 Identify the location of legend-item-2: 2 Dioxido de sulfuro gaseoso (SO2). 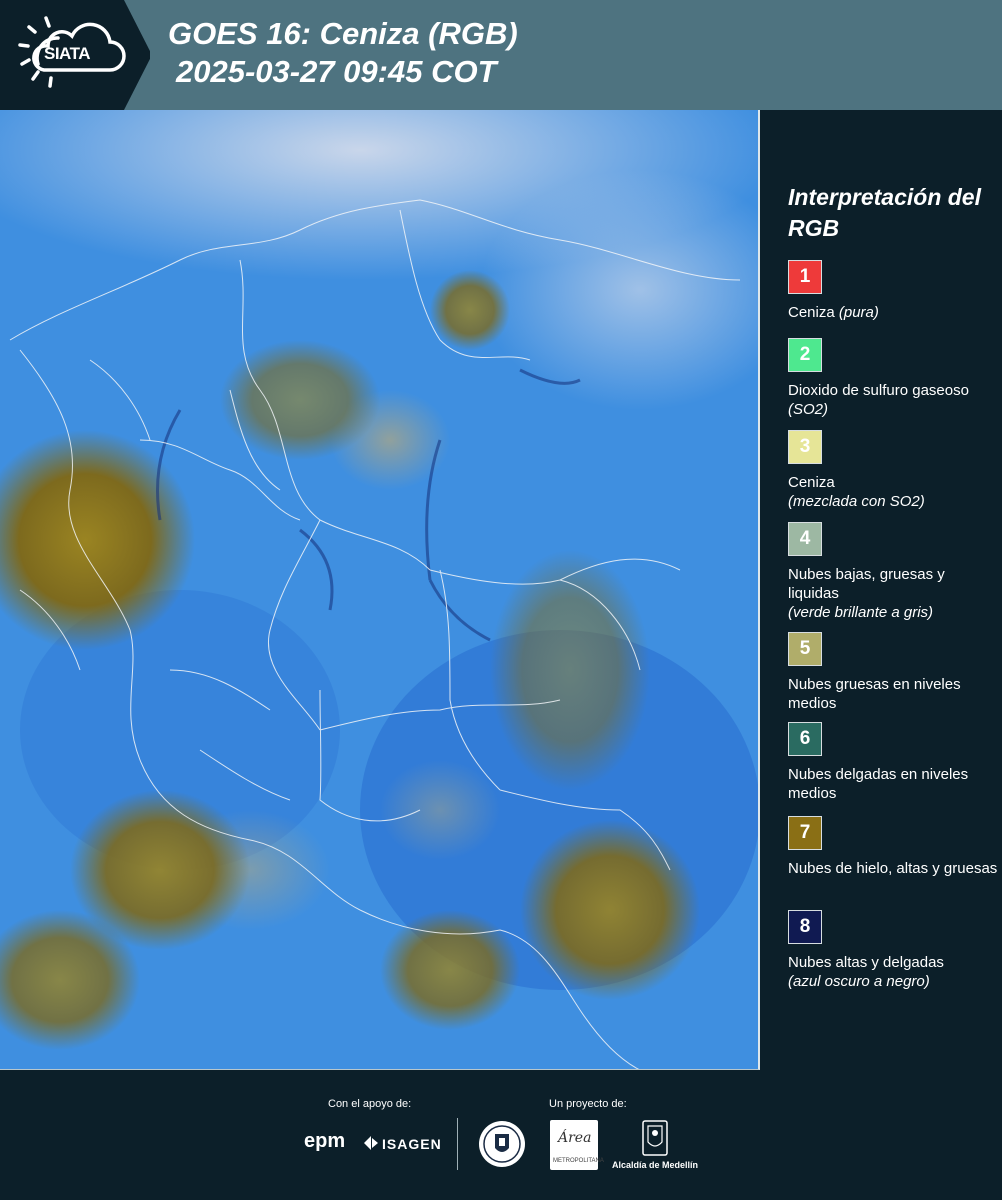
(893, 378).